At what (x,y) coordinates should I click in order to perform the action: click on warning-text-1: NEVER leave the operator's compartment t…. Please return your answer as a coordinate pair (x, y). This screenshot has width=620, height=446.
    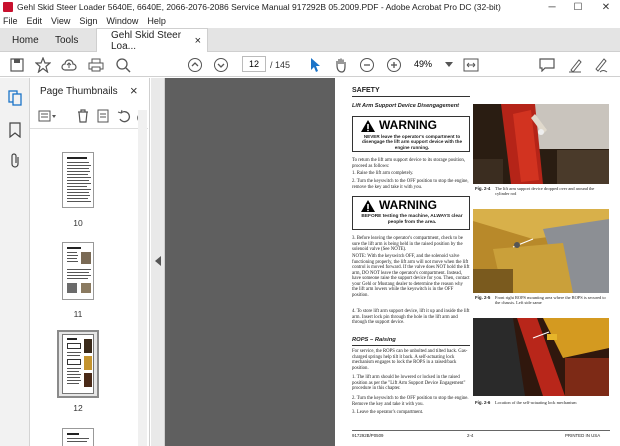
    Looking at the image, I should click on (412, 142).